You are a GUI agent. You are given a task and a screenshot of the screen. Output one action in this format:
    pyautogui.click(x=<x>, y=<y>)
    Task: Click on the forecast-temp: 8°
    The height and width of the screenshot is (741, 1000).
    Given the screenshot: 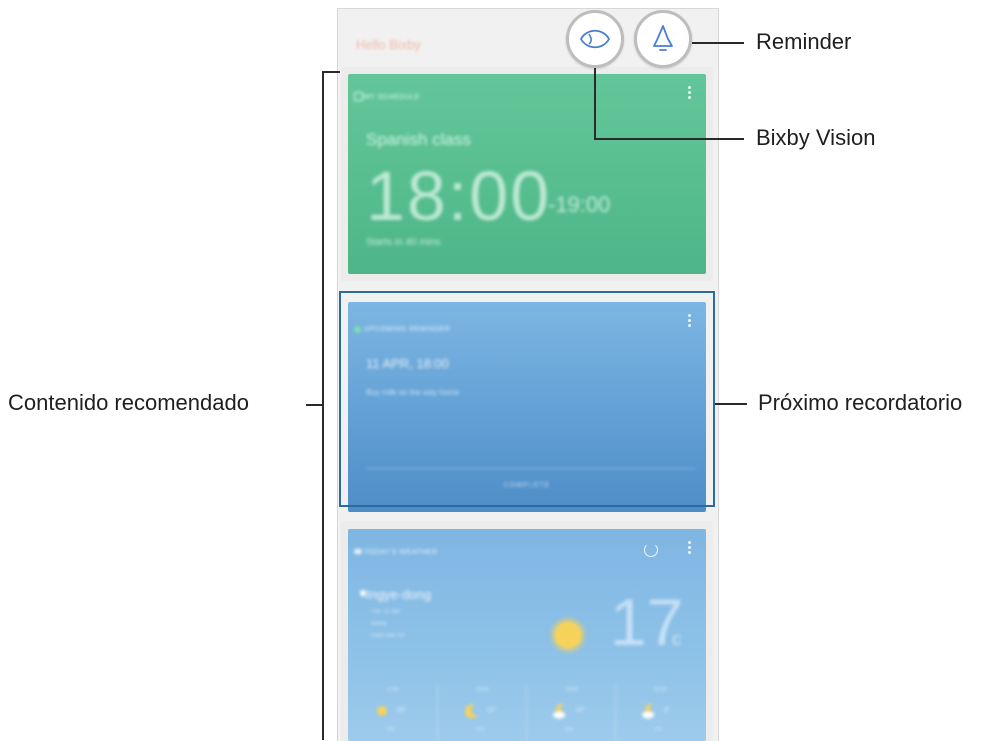 What is the action you would take?
    pyautogui.click(x=667, y=710)
    